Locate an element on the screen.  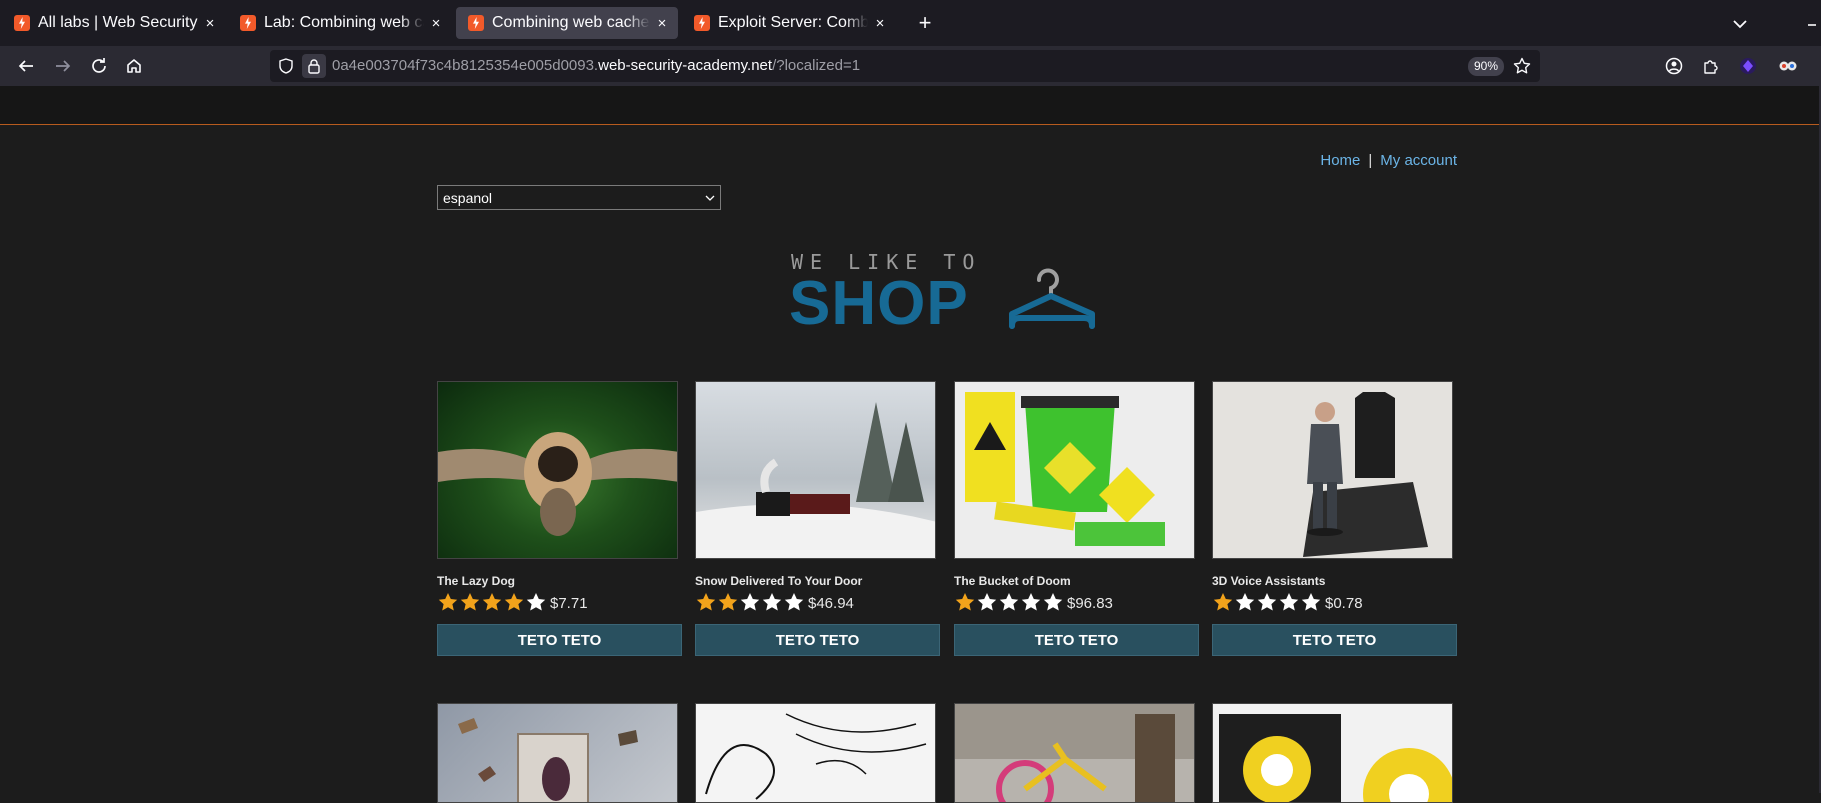
extensions-button is located at coordinates (1711, 66).